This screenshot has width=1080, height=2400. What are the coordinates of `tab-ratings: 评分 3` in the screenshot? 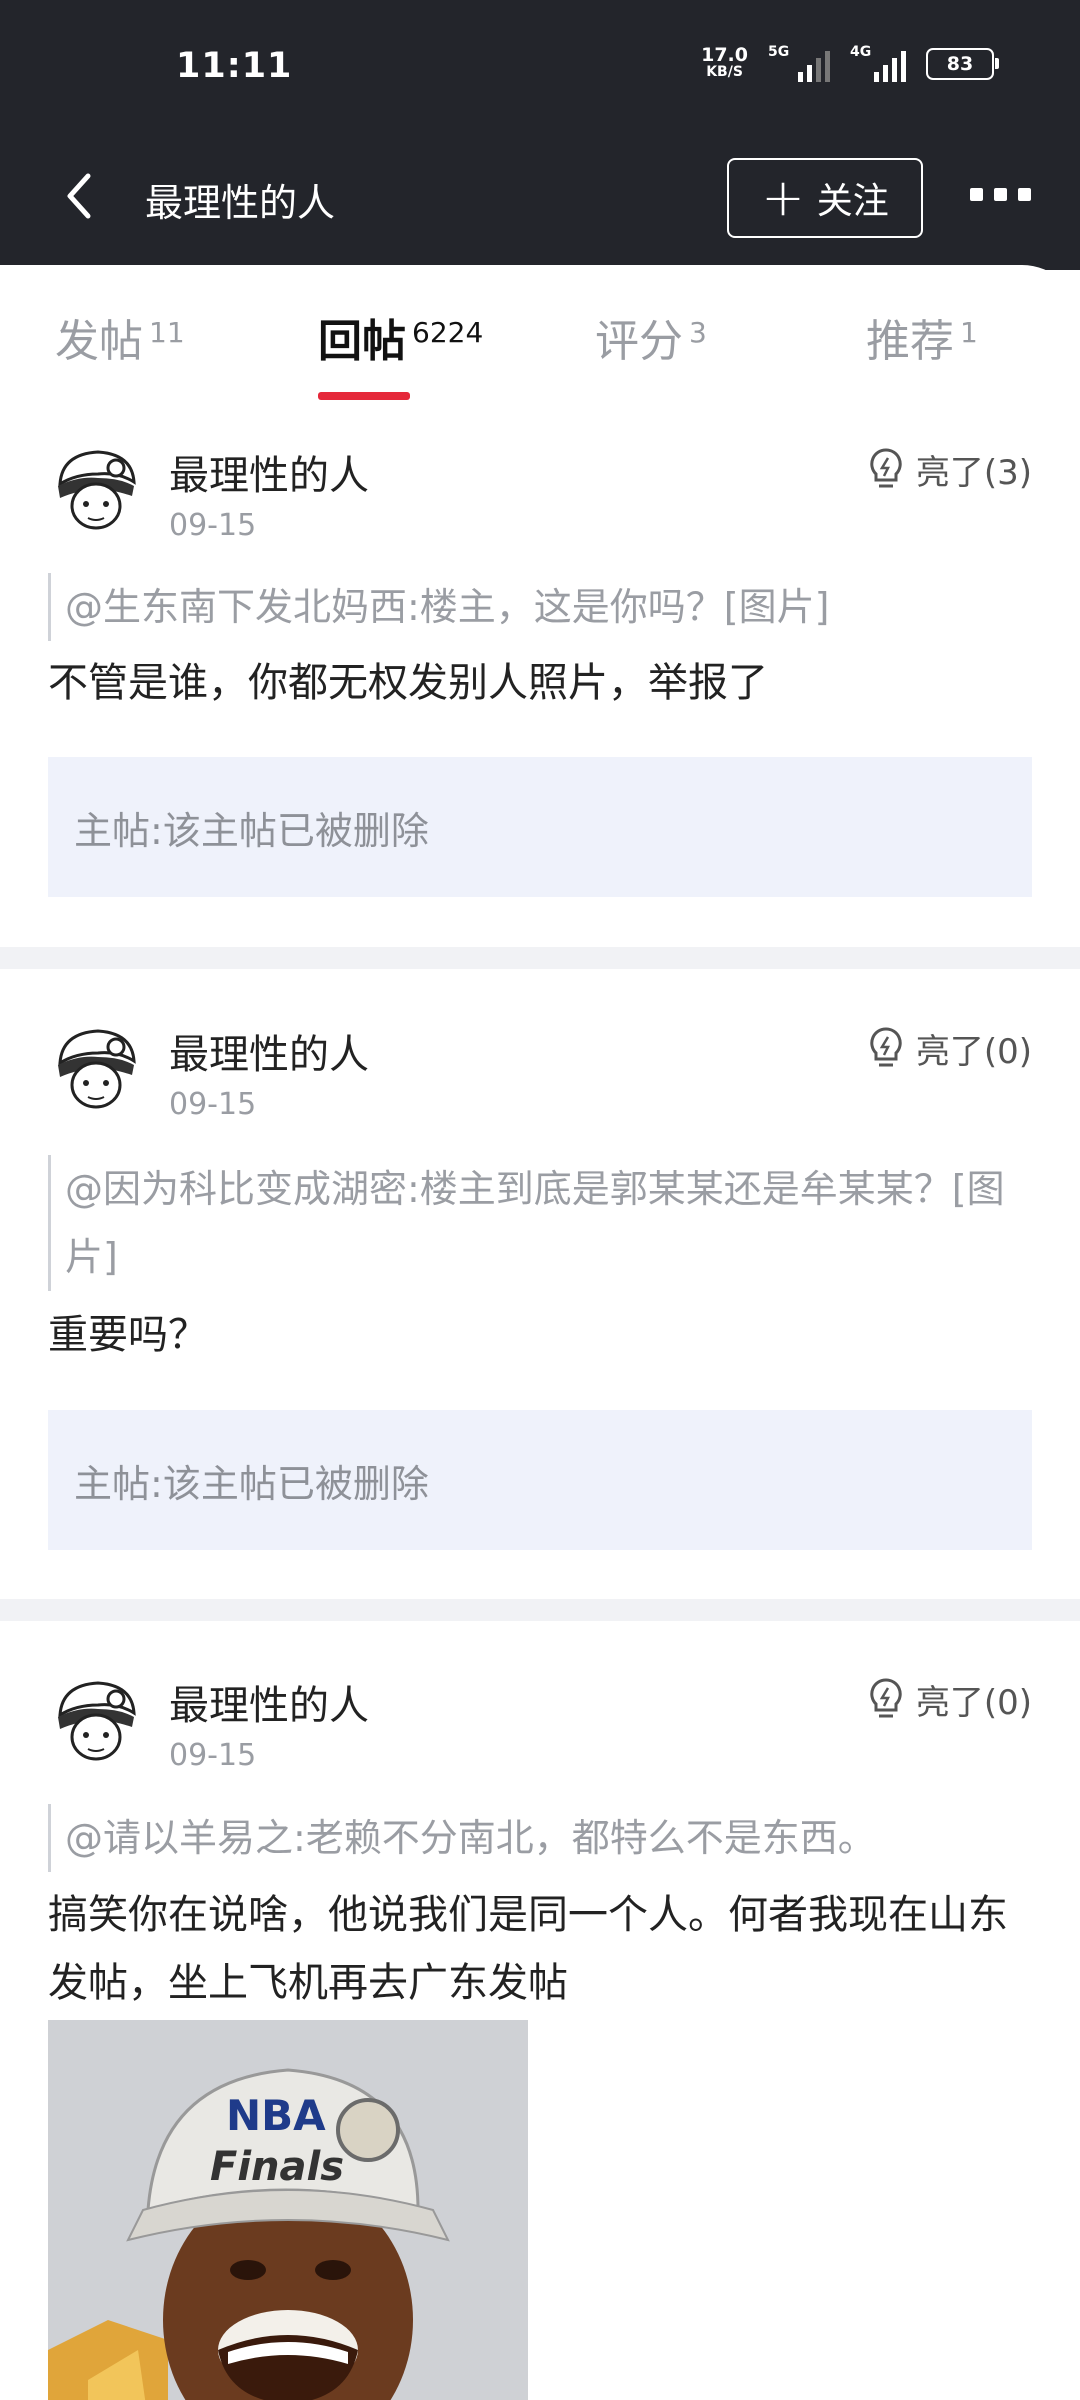 It's located at (651, 337).